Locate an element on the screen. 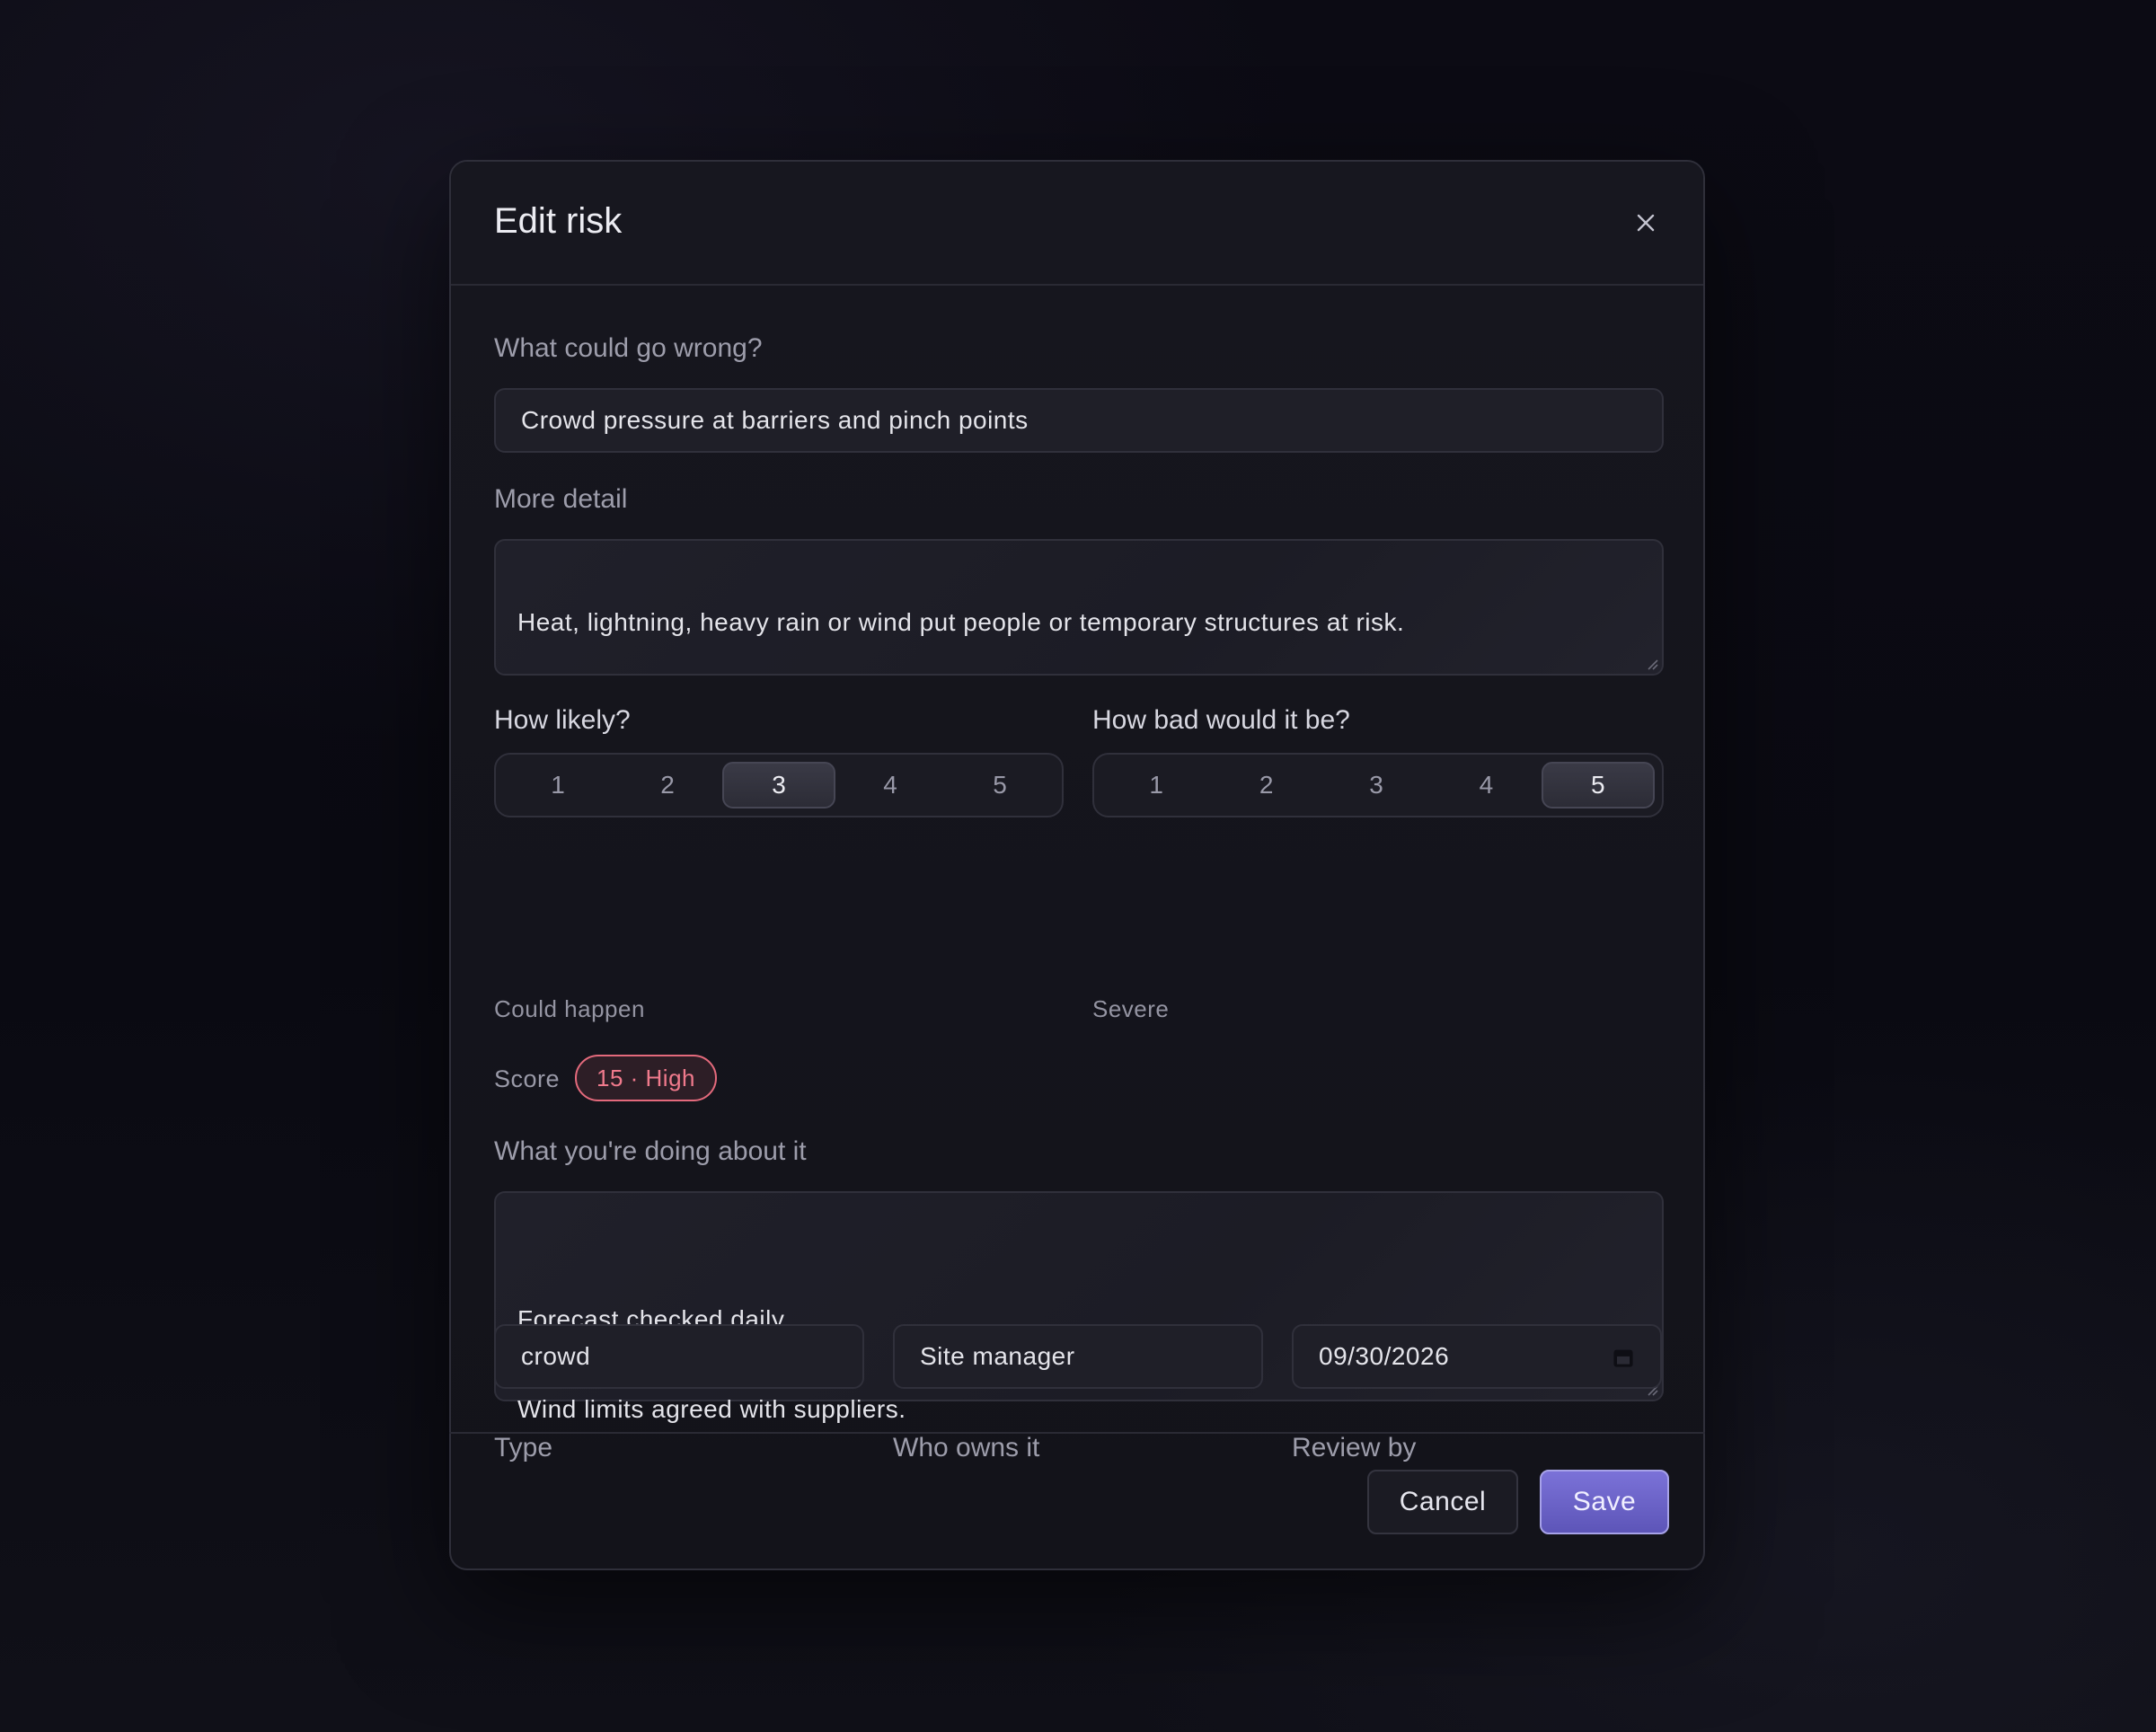 The height and width of the screenshot is (1732, 2156). owner-input: Site manager is located at coordinates (1078, 1357).